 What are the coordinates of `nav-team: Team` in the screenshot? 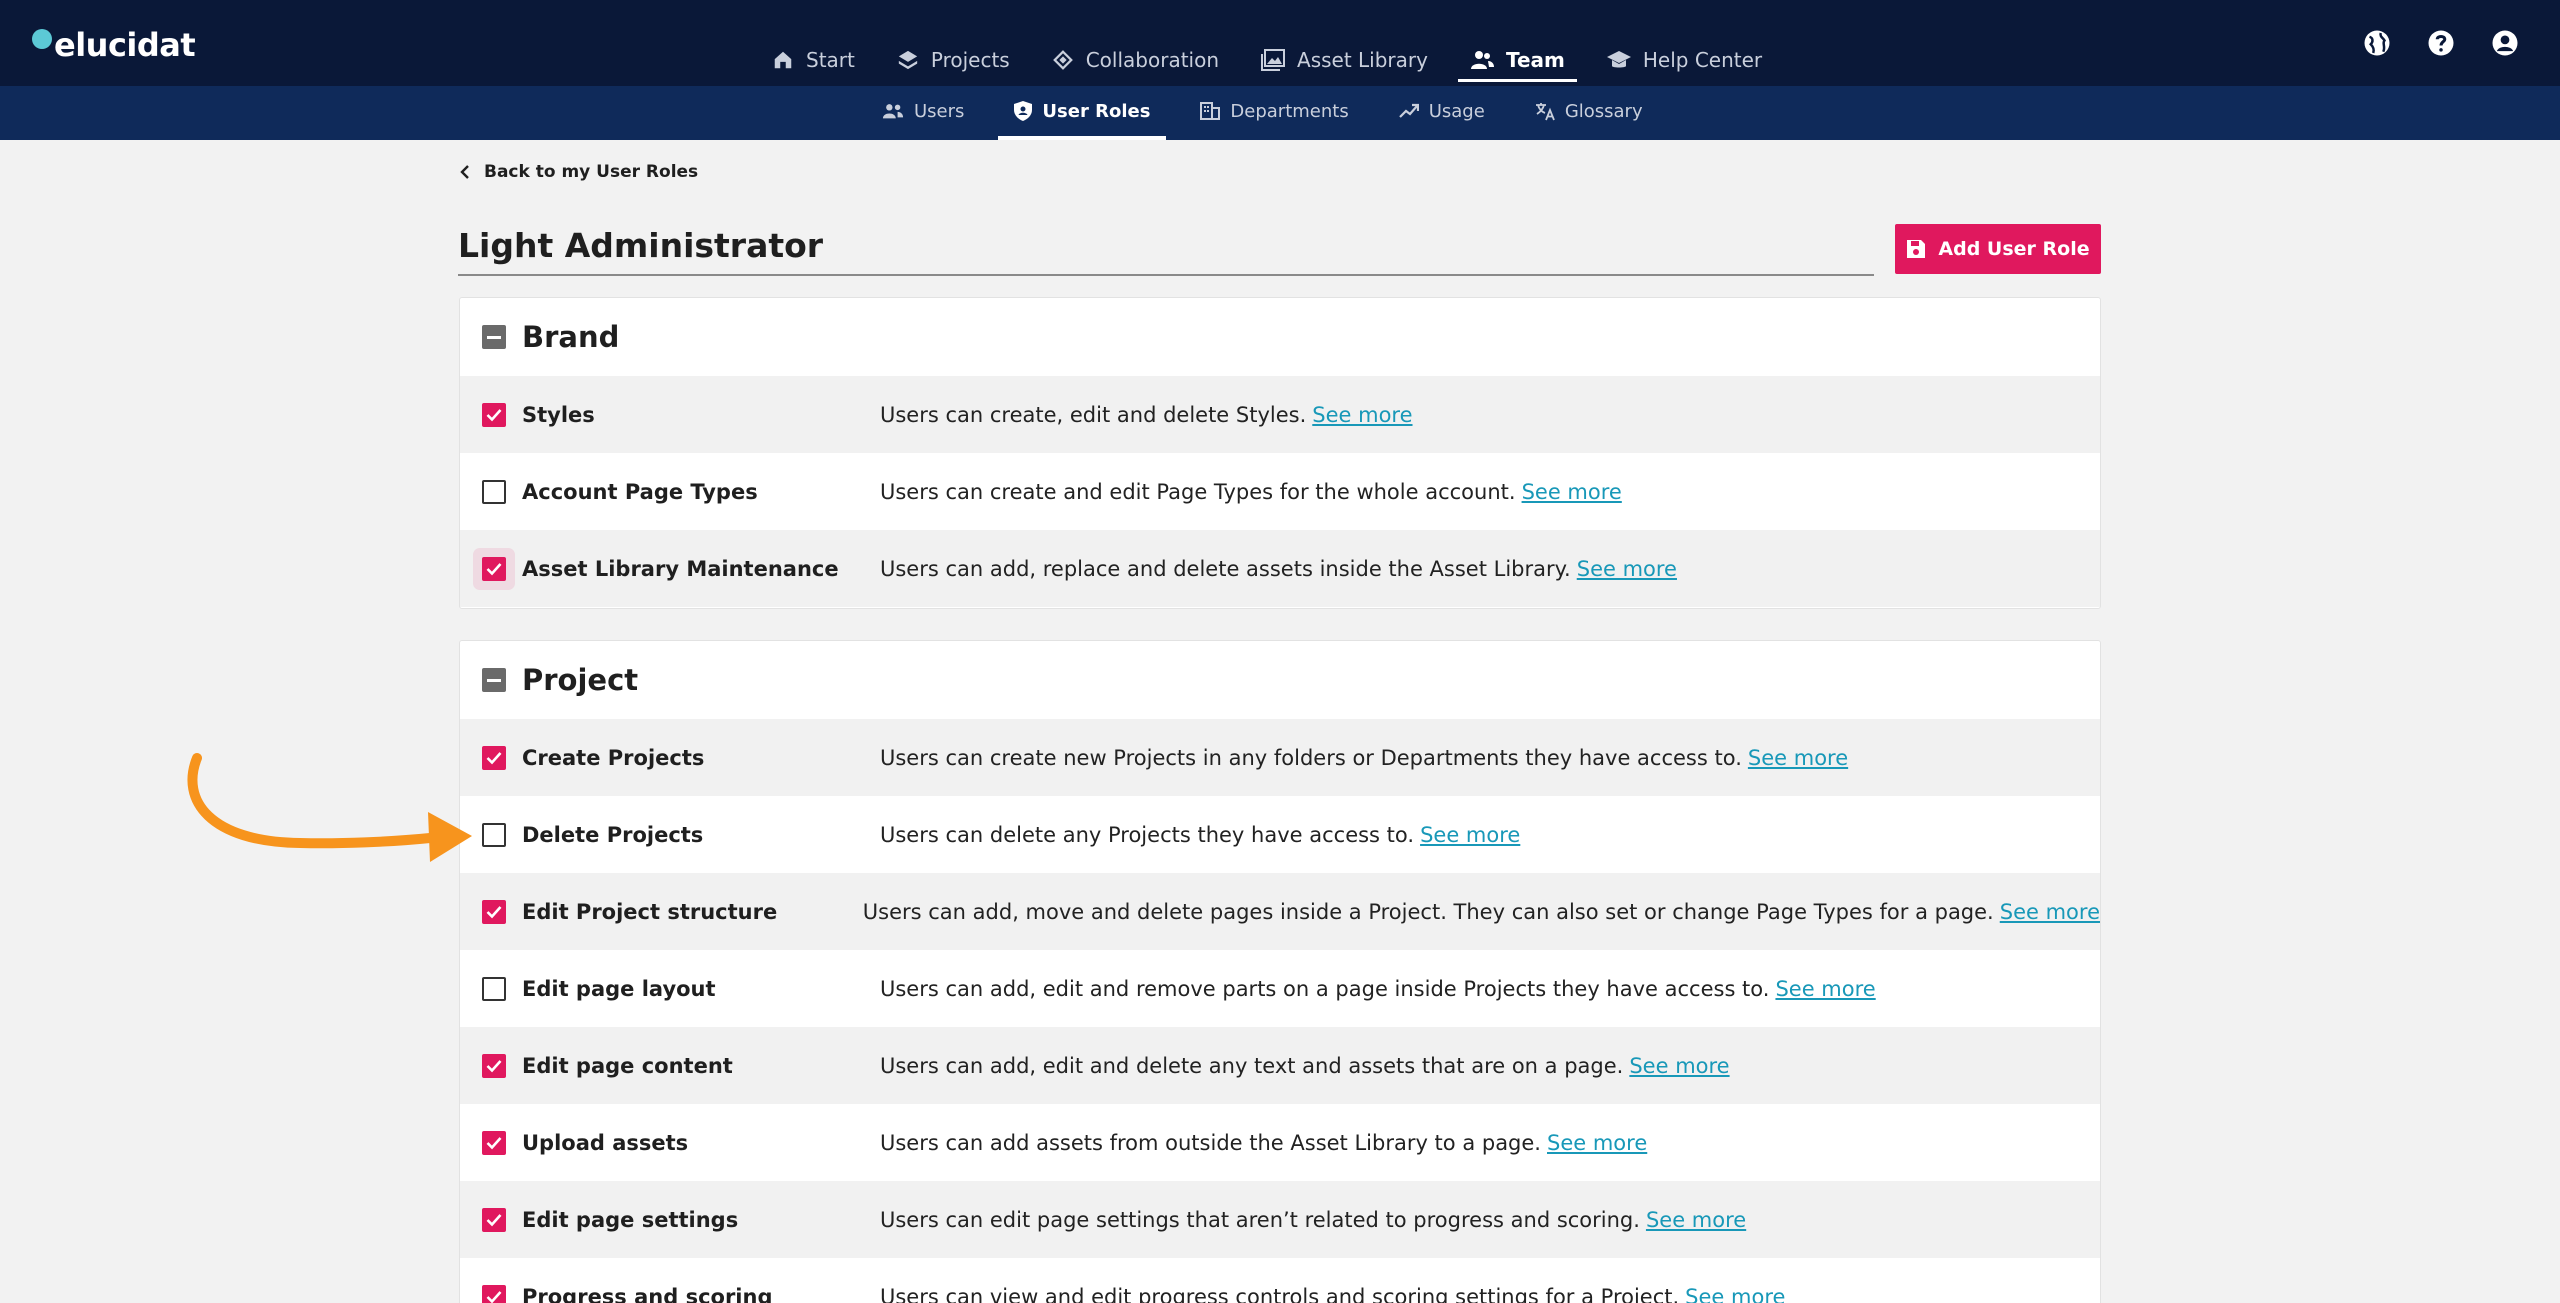 It's located at (1517, 61).